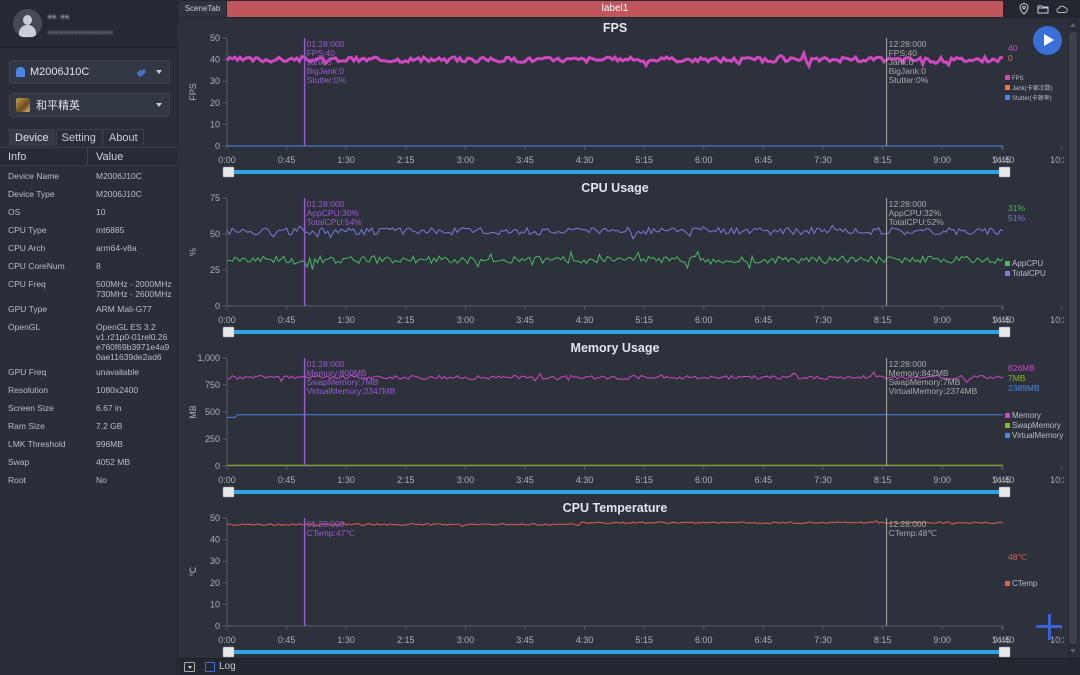 This screenshot has height=675, width=1080. What do you see at coordinates (212, 439) in the screenshot?
I see `y-tick-label: 250` at bounding box center [212, 439].